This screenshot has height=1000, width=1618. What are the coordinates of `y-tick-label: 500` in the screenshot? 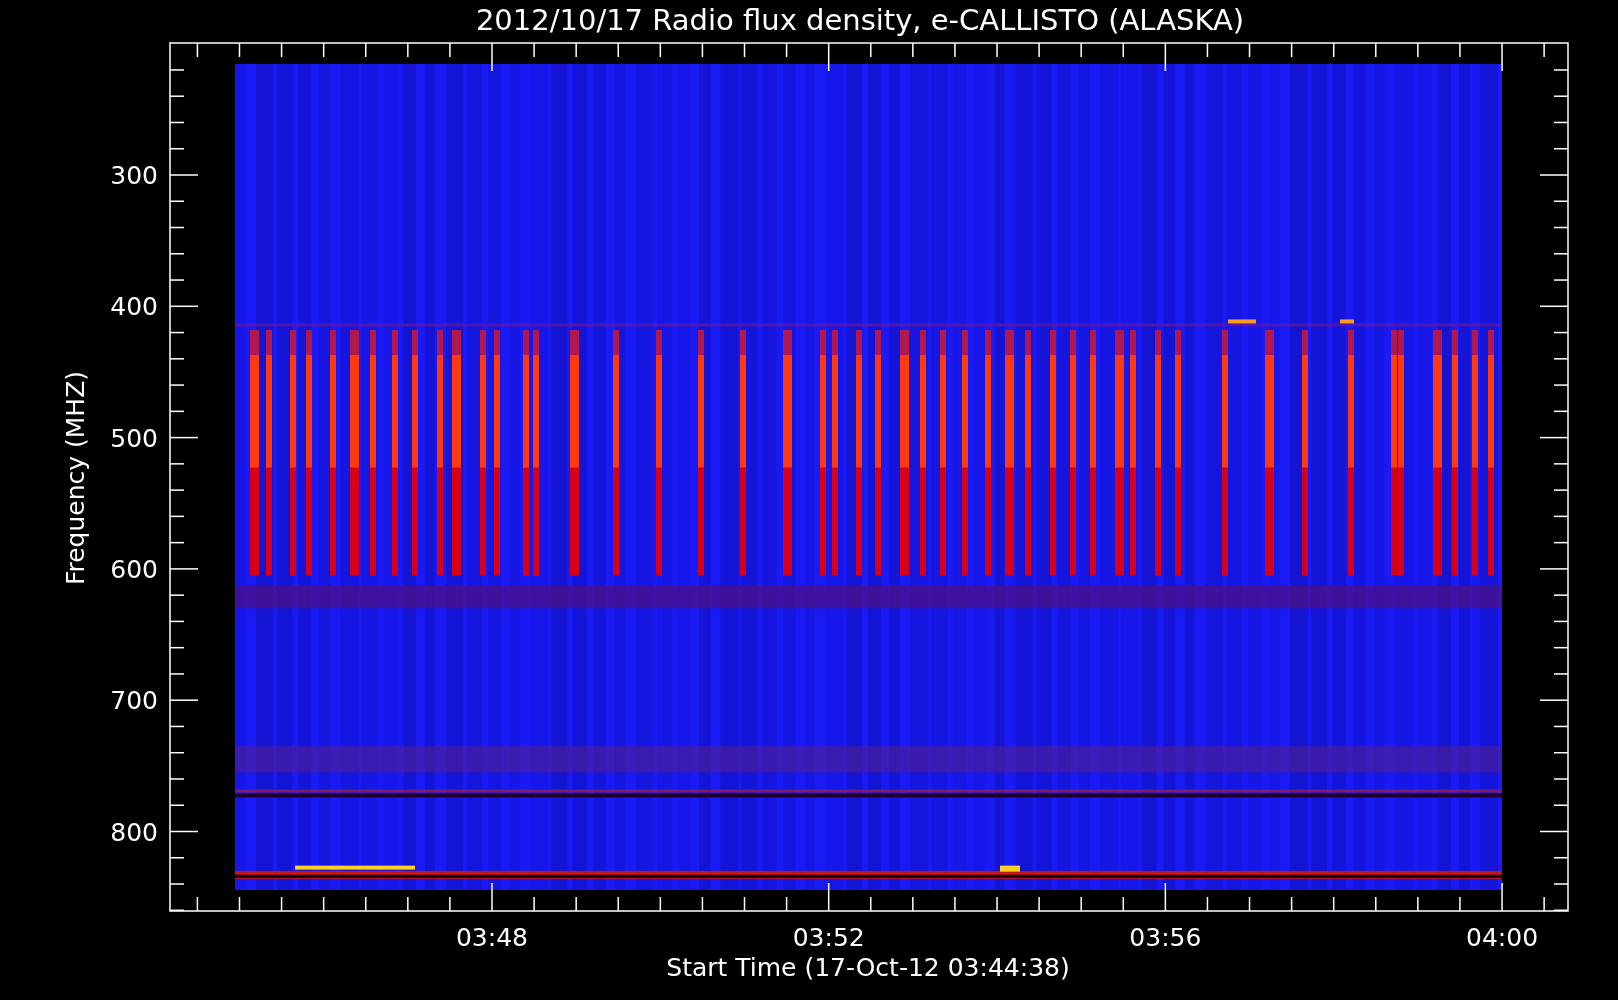 It's located at (134, 438).